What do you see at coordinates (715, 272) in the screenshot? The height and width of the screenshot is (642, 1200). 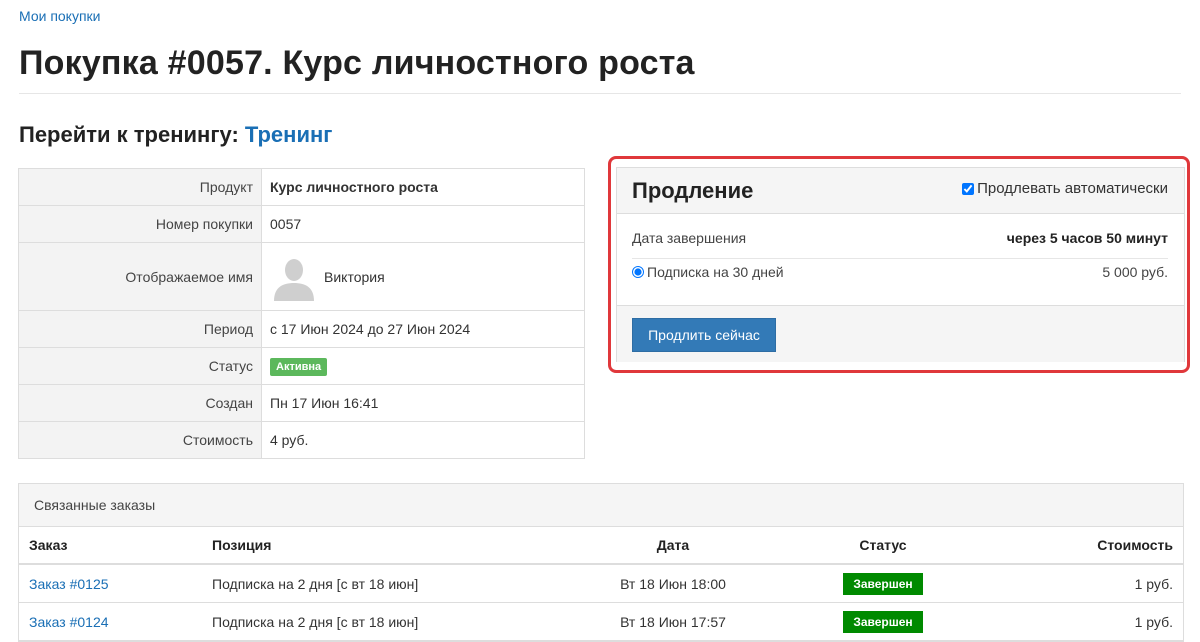 I see `plan-label: Подписка на 30 дней` at bounding box center [715, 272].